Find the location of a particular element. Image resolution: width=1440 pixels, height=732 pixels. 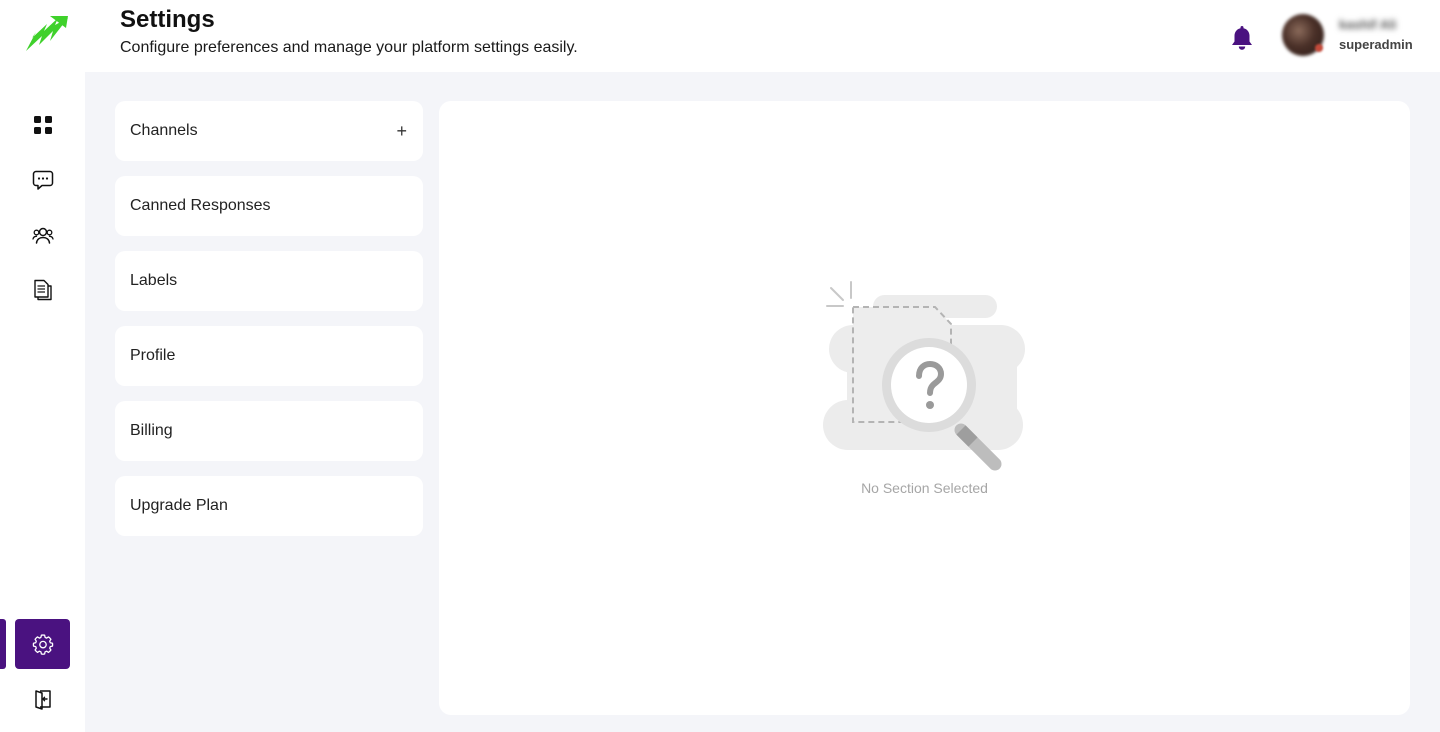

sidebar-item-chats is located at coordinates (42, 180).